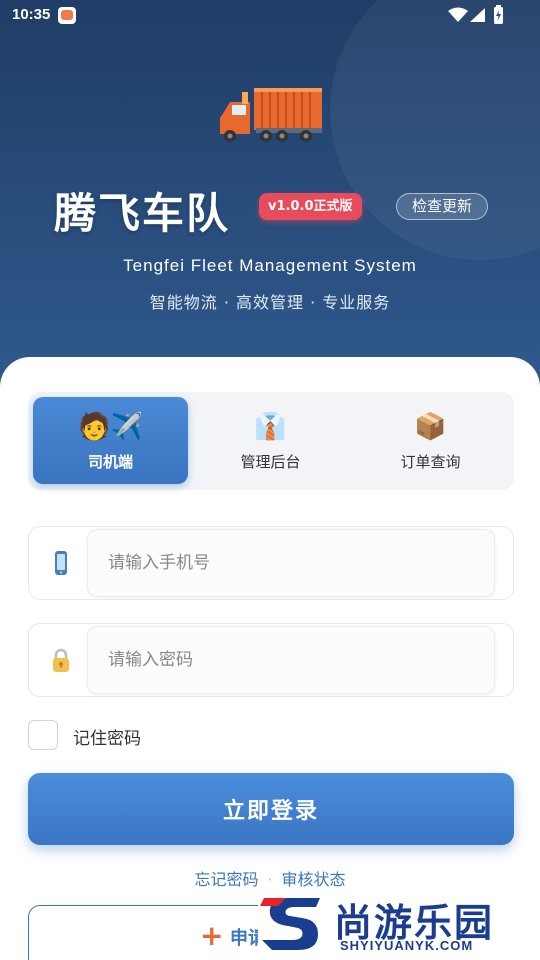  Describe the element at coordinates (271, 809) in the screenshot. I see `login-button: 立即登录` at that location.